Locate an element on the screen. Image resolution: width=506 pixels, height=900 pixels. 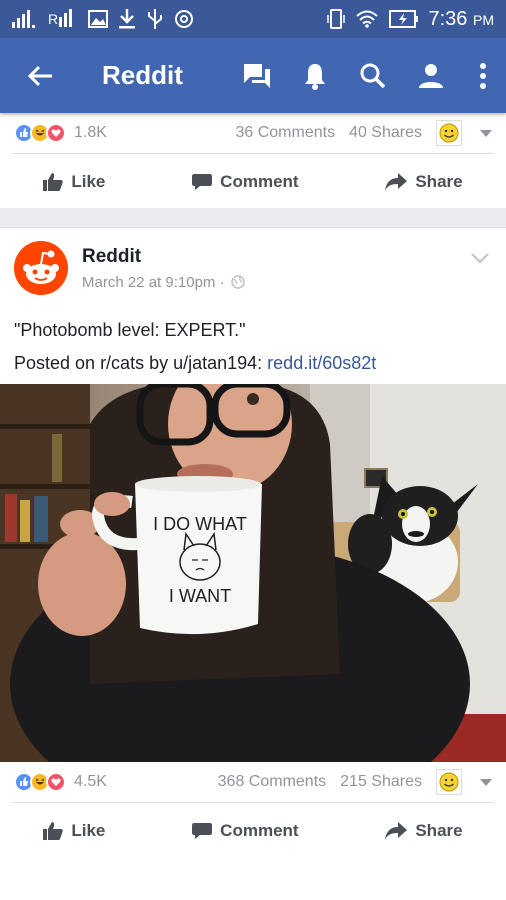
download-icon is located at coordinates (127, 19).